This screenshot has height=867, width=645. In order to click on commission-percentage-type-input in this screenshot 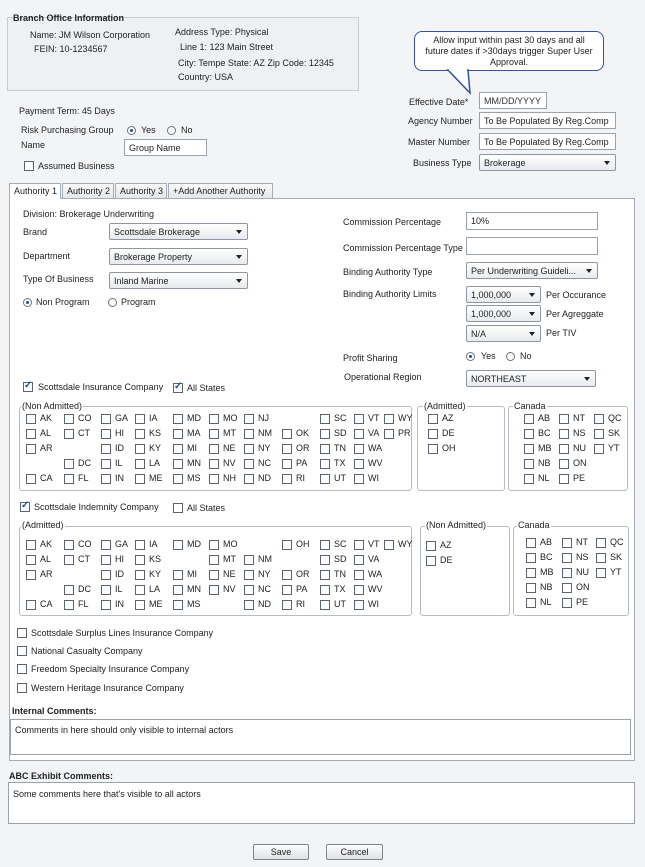, I will do `click(532, 246)`.